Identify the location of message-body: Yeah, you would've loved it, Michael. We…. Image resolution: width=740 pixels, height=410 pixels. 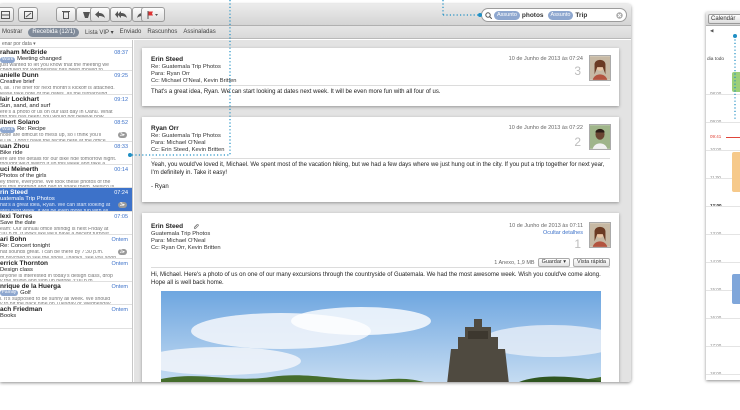
(378, 169).